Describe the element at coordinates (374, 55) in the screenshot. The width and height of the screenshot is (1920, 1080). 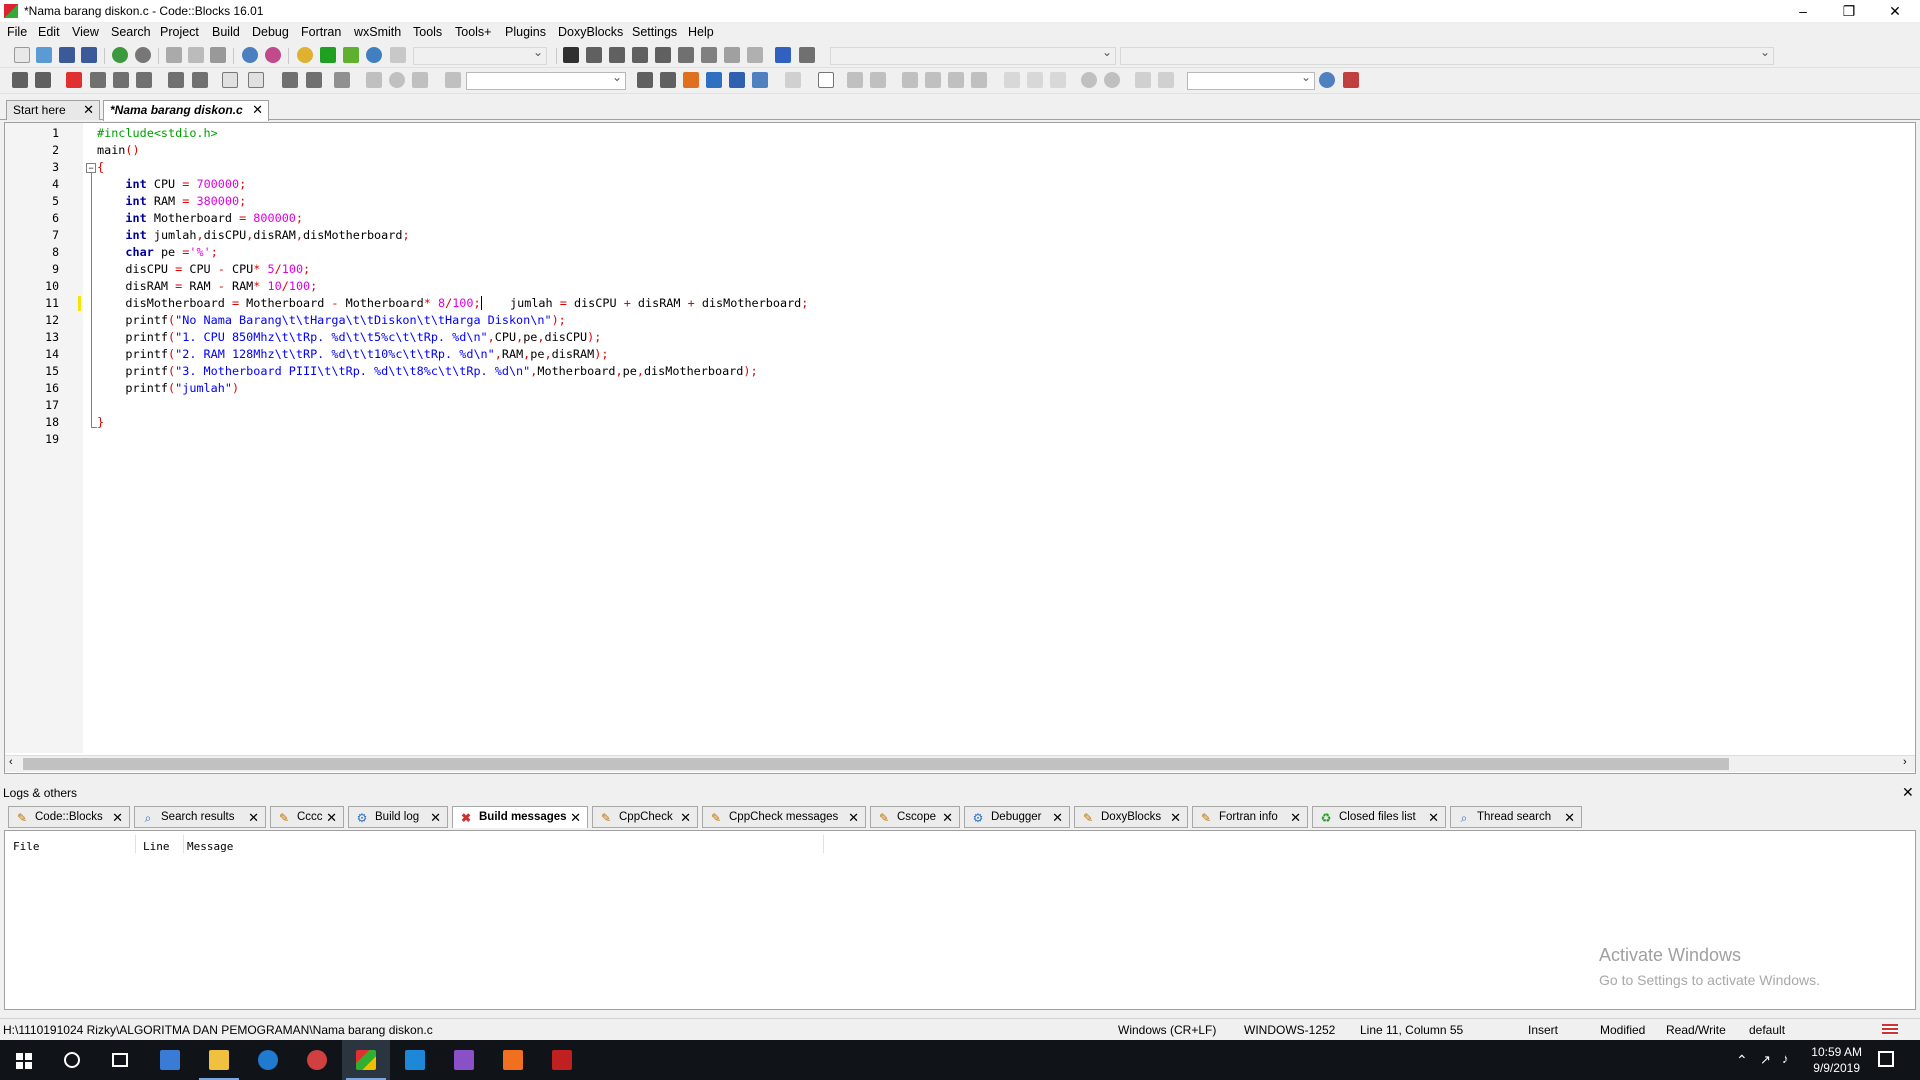
I see `rebuild-icon` at that location.